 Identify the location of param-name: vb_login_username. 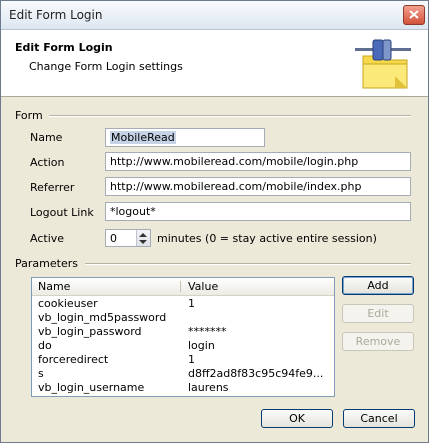
(91, 387).